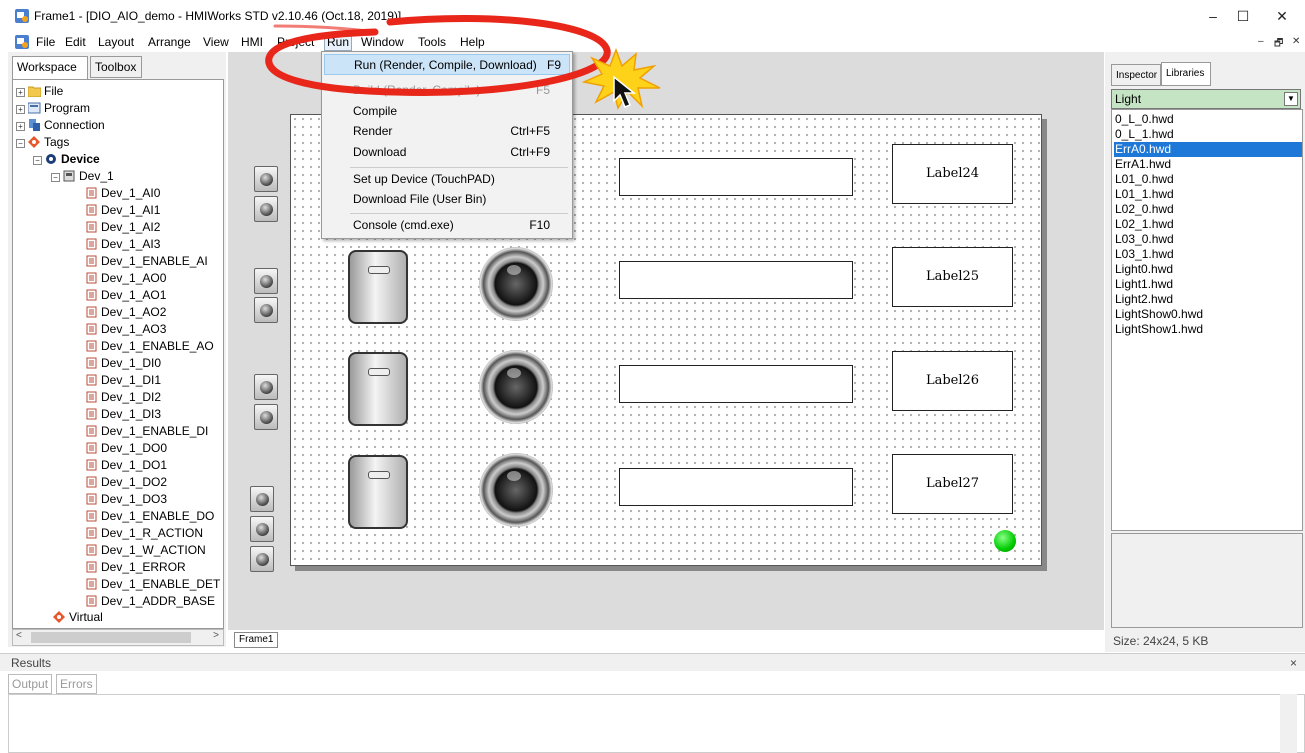 The image size is (1305, 753). Describe the element at coordinates (42, 142) in the screenshot. I see `tree-node-tags: − Tags` at that location.